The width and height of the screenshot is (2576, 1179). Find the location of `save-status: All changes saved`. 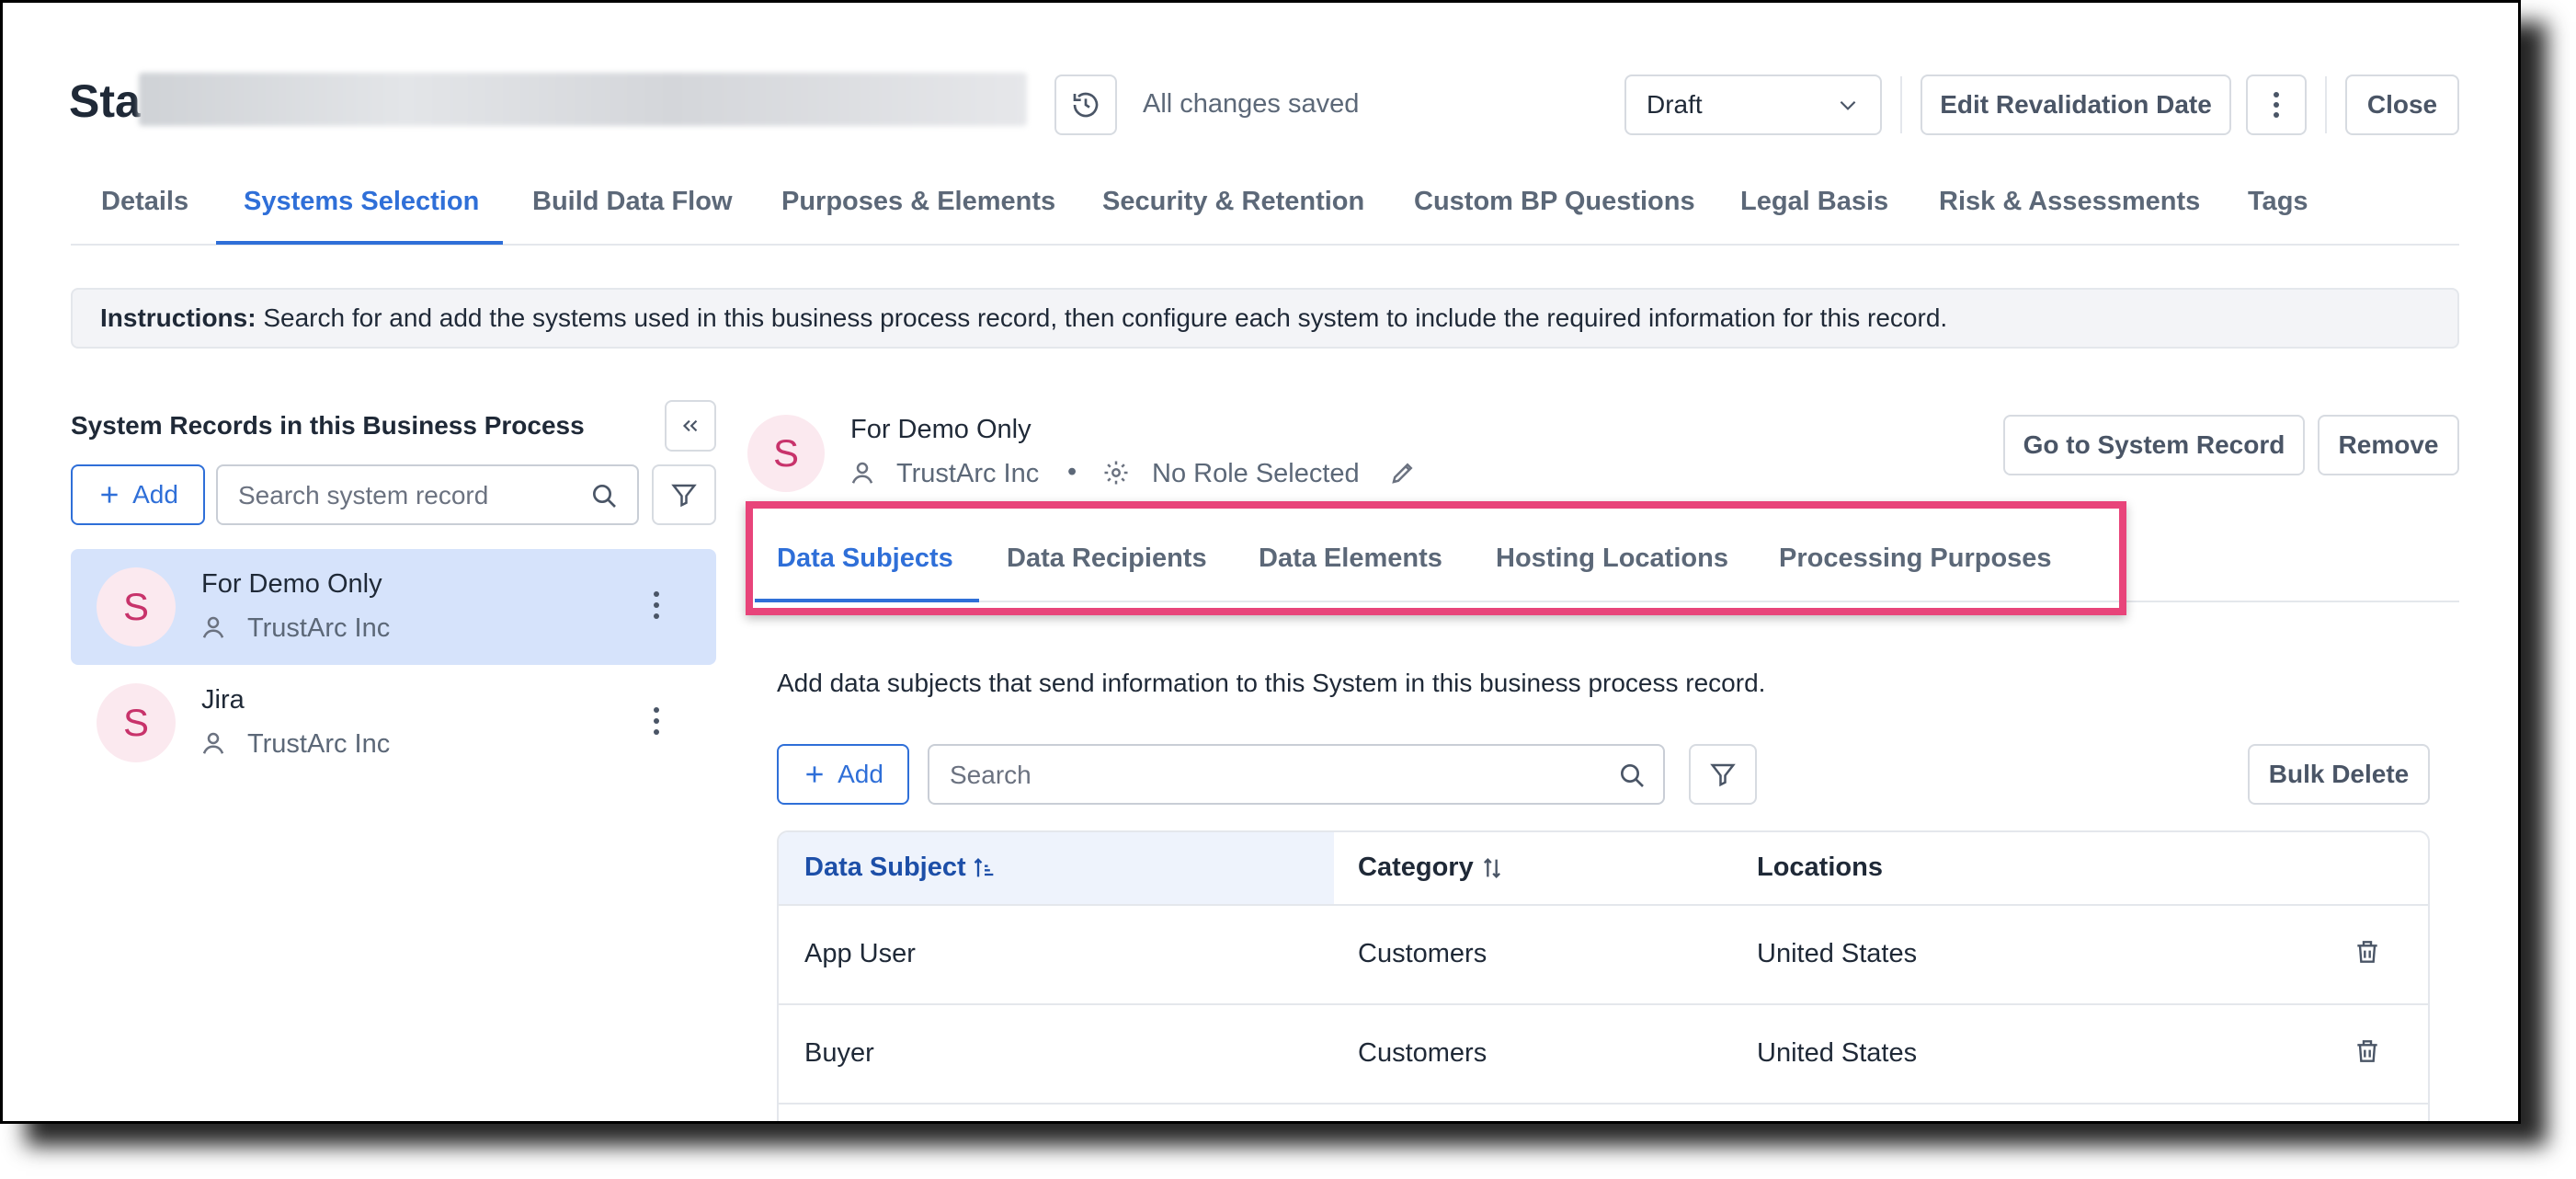

save-status: All changes saved is located at coordinates (1251, 104).